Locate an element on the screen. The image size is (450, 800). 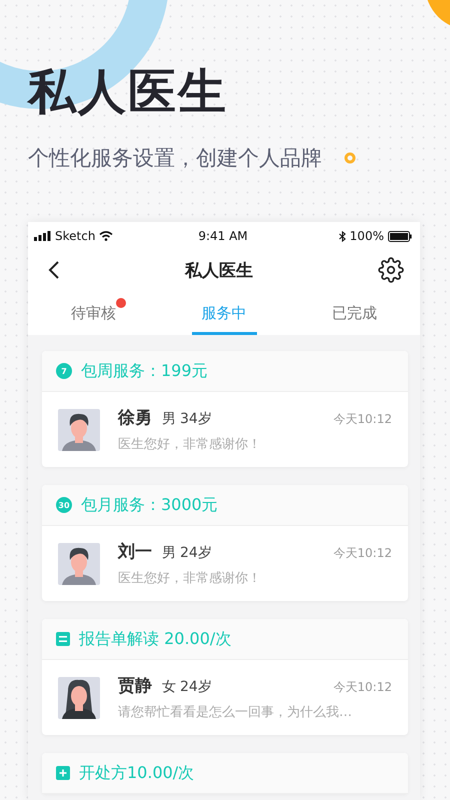
number-badge: 30 is located at coordinates (64, 505).